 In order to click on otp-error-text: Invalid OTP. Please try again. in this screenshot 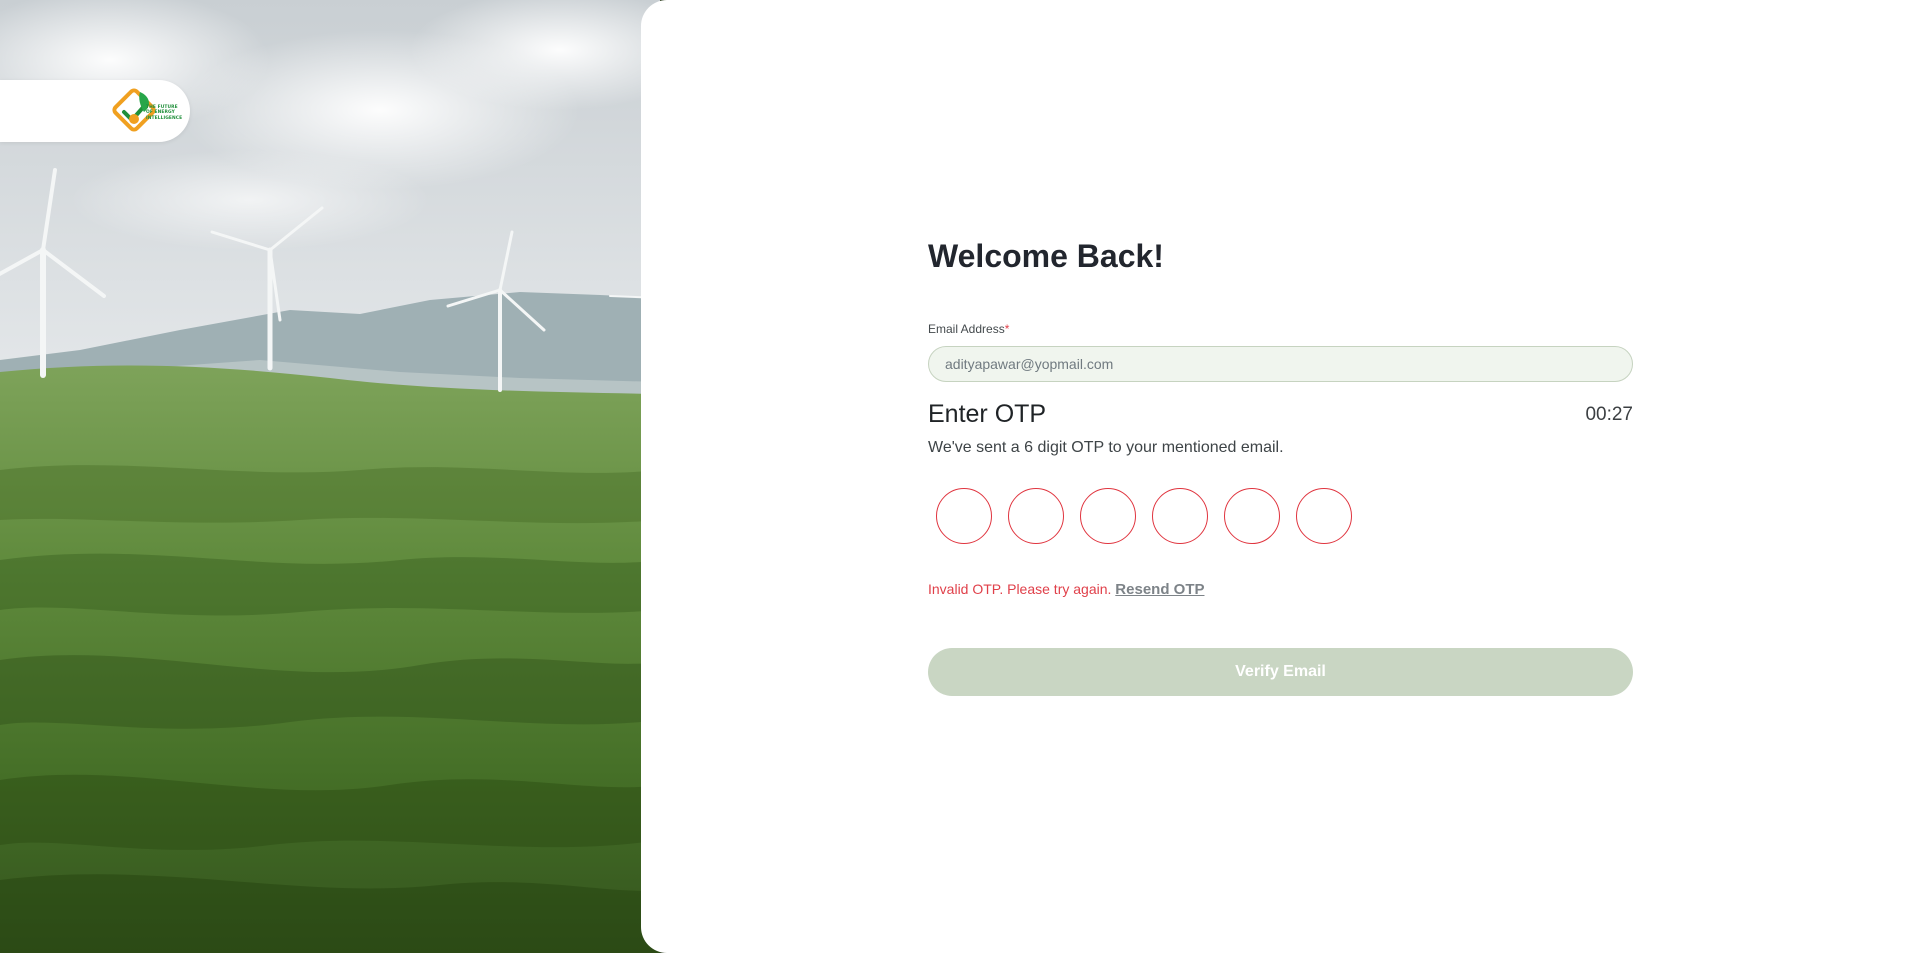, I will do `click(1020, 589)`.